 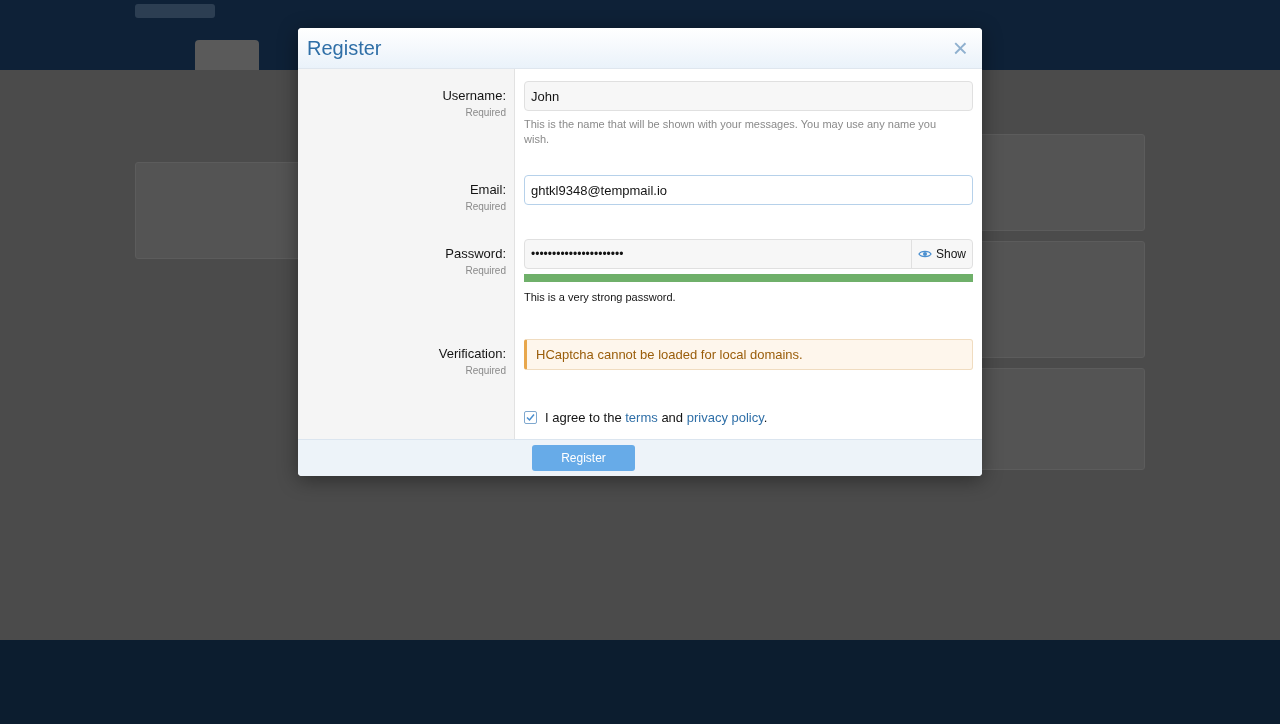 I want to click on text-input: John, so click(x=748, y=96).